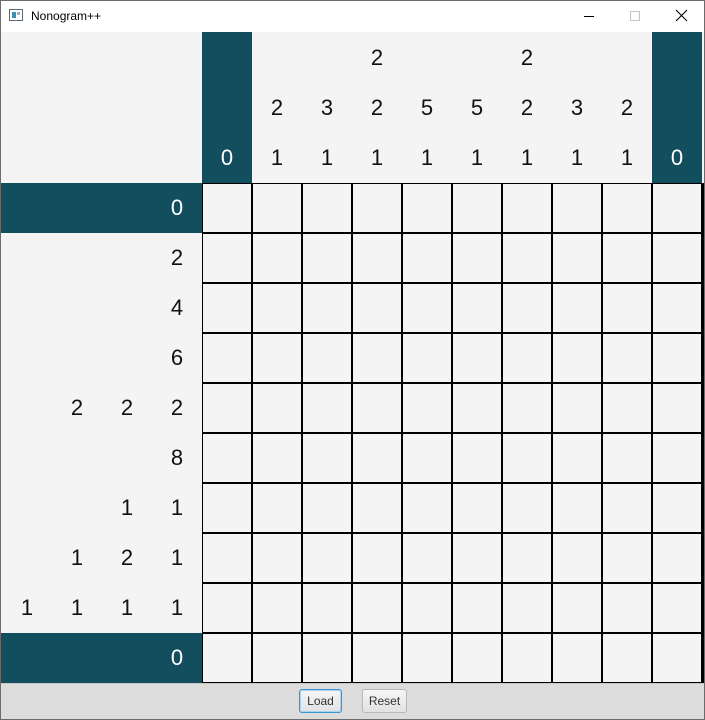  I want to click on maximize-button, so click(635, 16).